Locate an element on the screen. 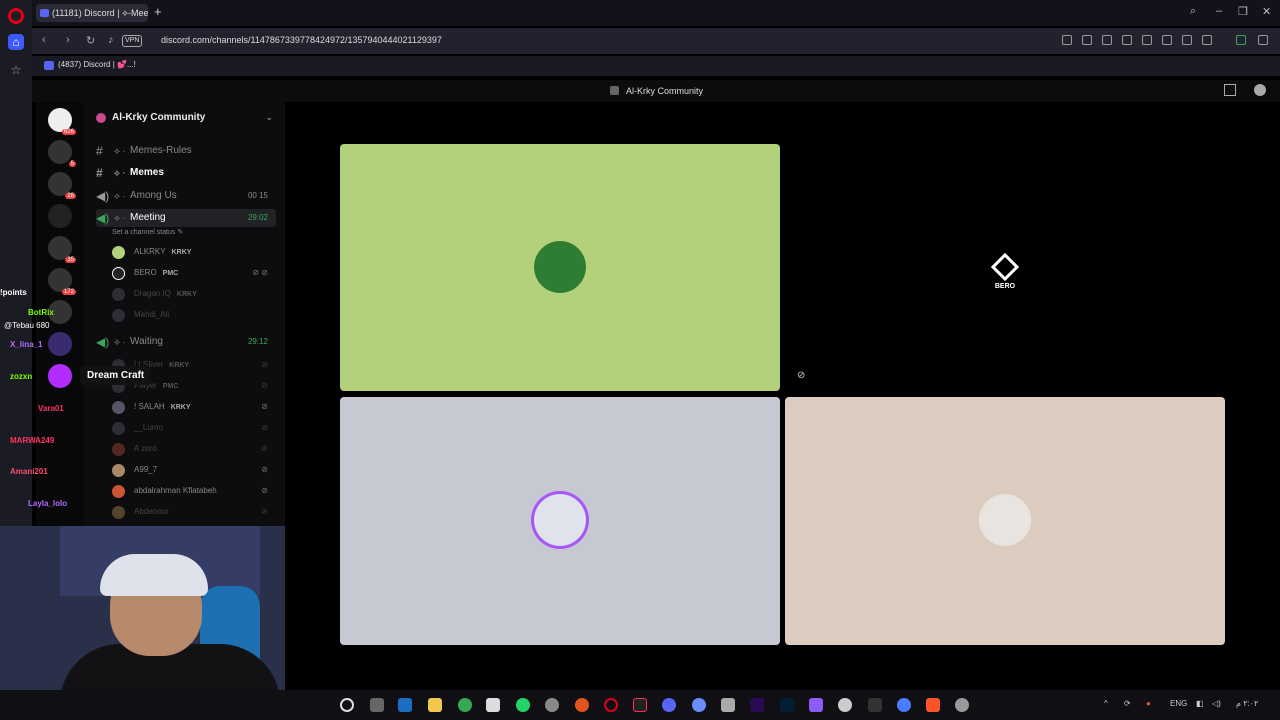 This screenshot has width=1280, height=720. server-name: Al-Krky Community is located at coordinates (150, 117).